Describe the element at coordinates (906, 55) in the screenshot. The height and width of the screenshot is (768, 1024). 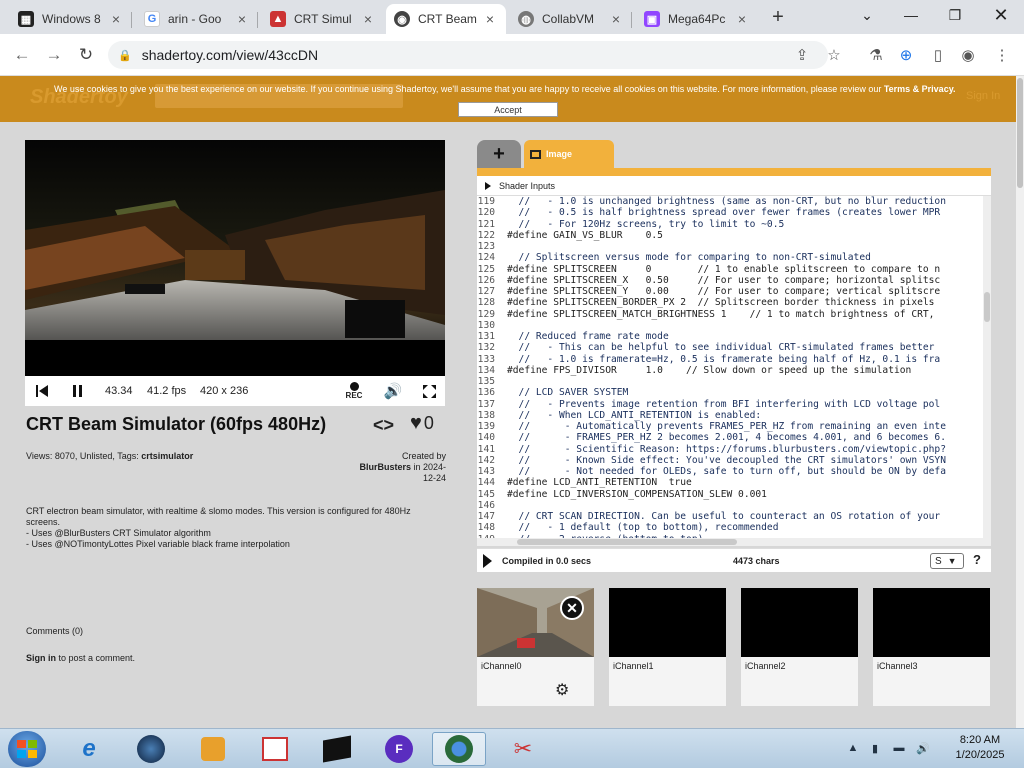
I see `download-icon: ⊕` at that location.